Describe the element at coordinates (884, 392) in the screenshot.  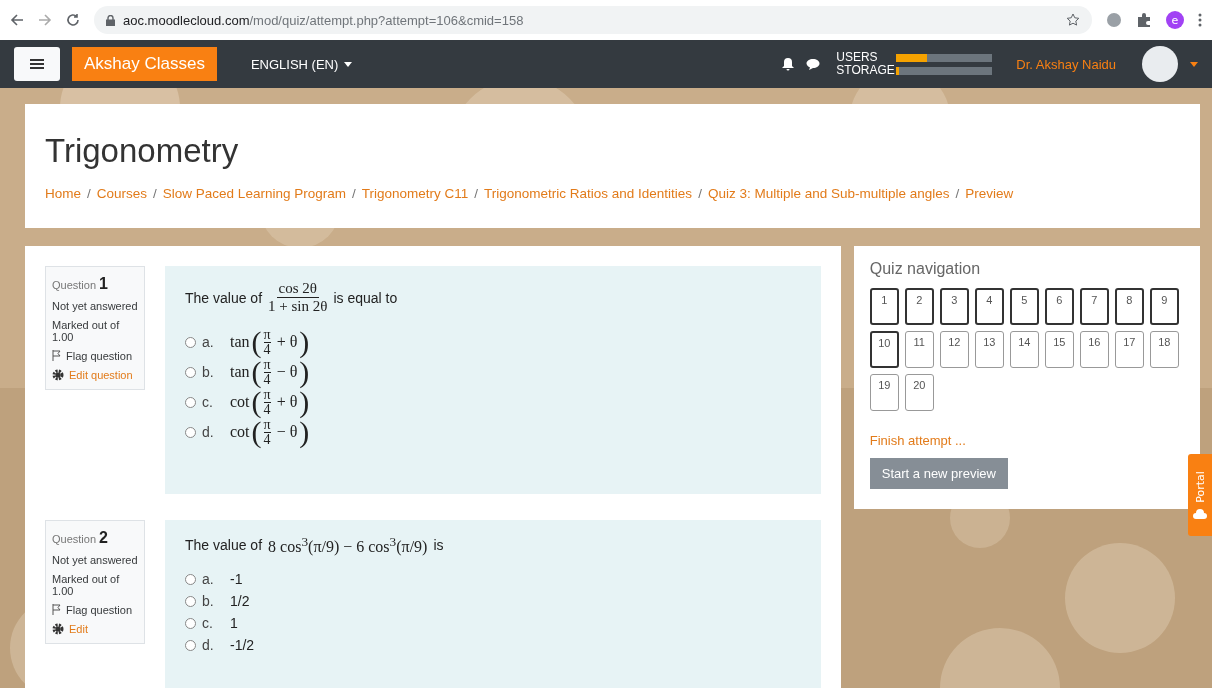
I see `question-nav-button: 19` at that location.